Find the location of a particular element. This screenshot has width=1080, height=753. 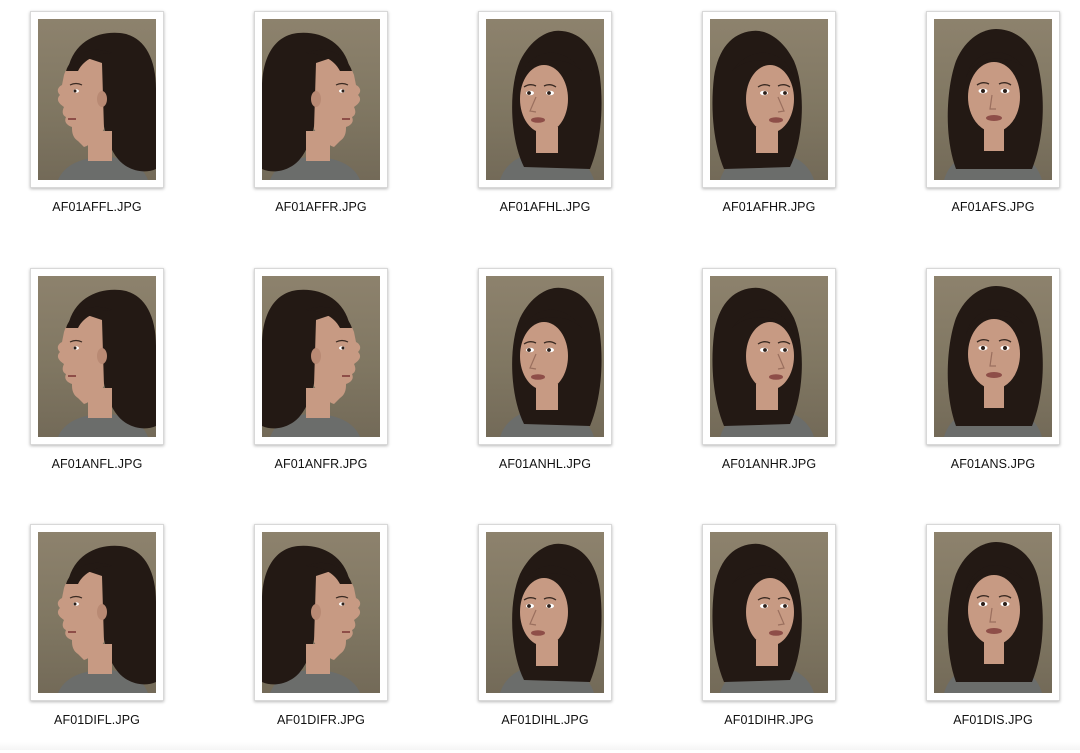

file-name-label: AF01AFS.JPG is located at coordinates (993, 207).